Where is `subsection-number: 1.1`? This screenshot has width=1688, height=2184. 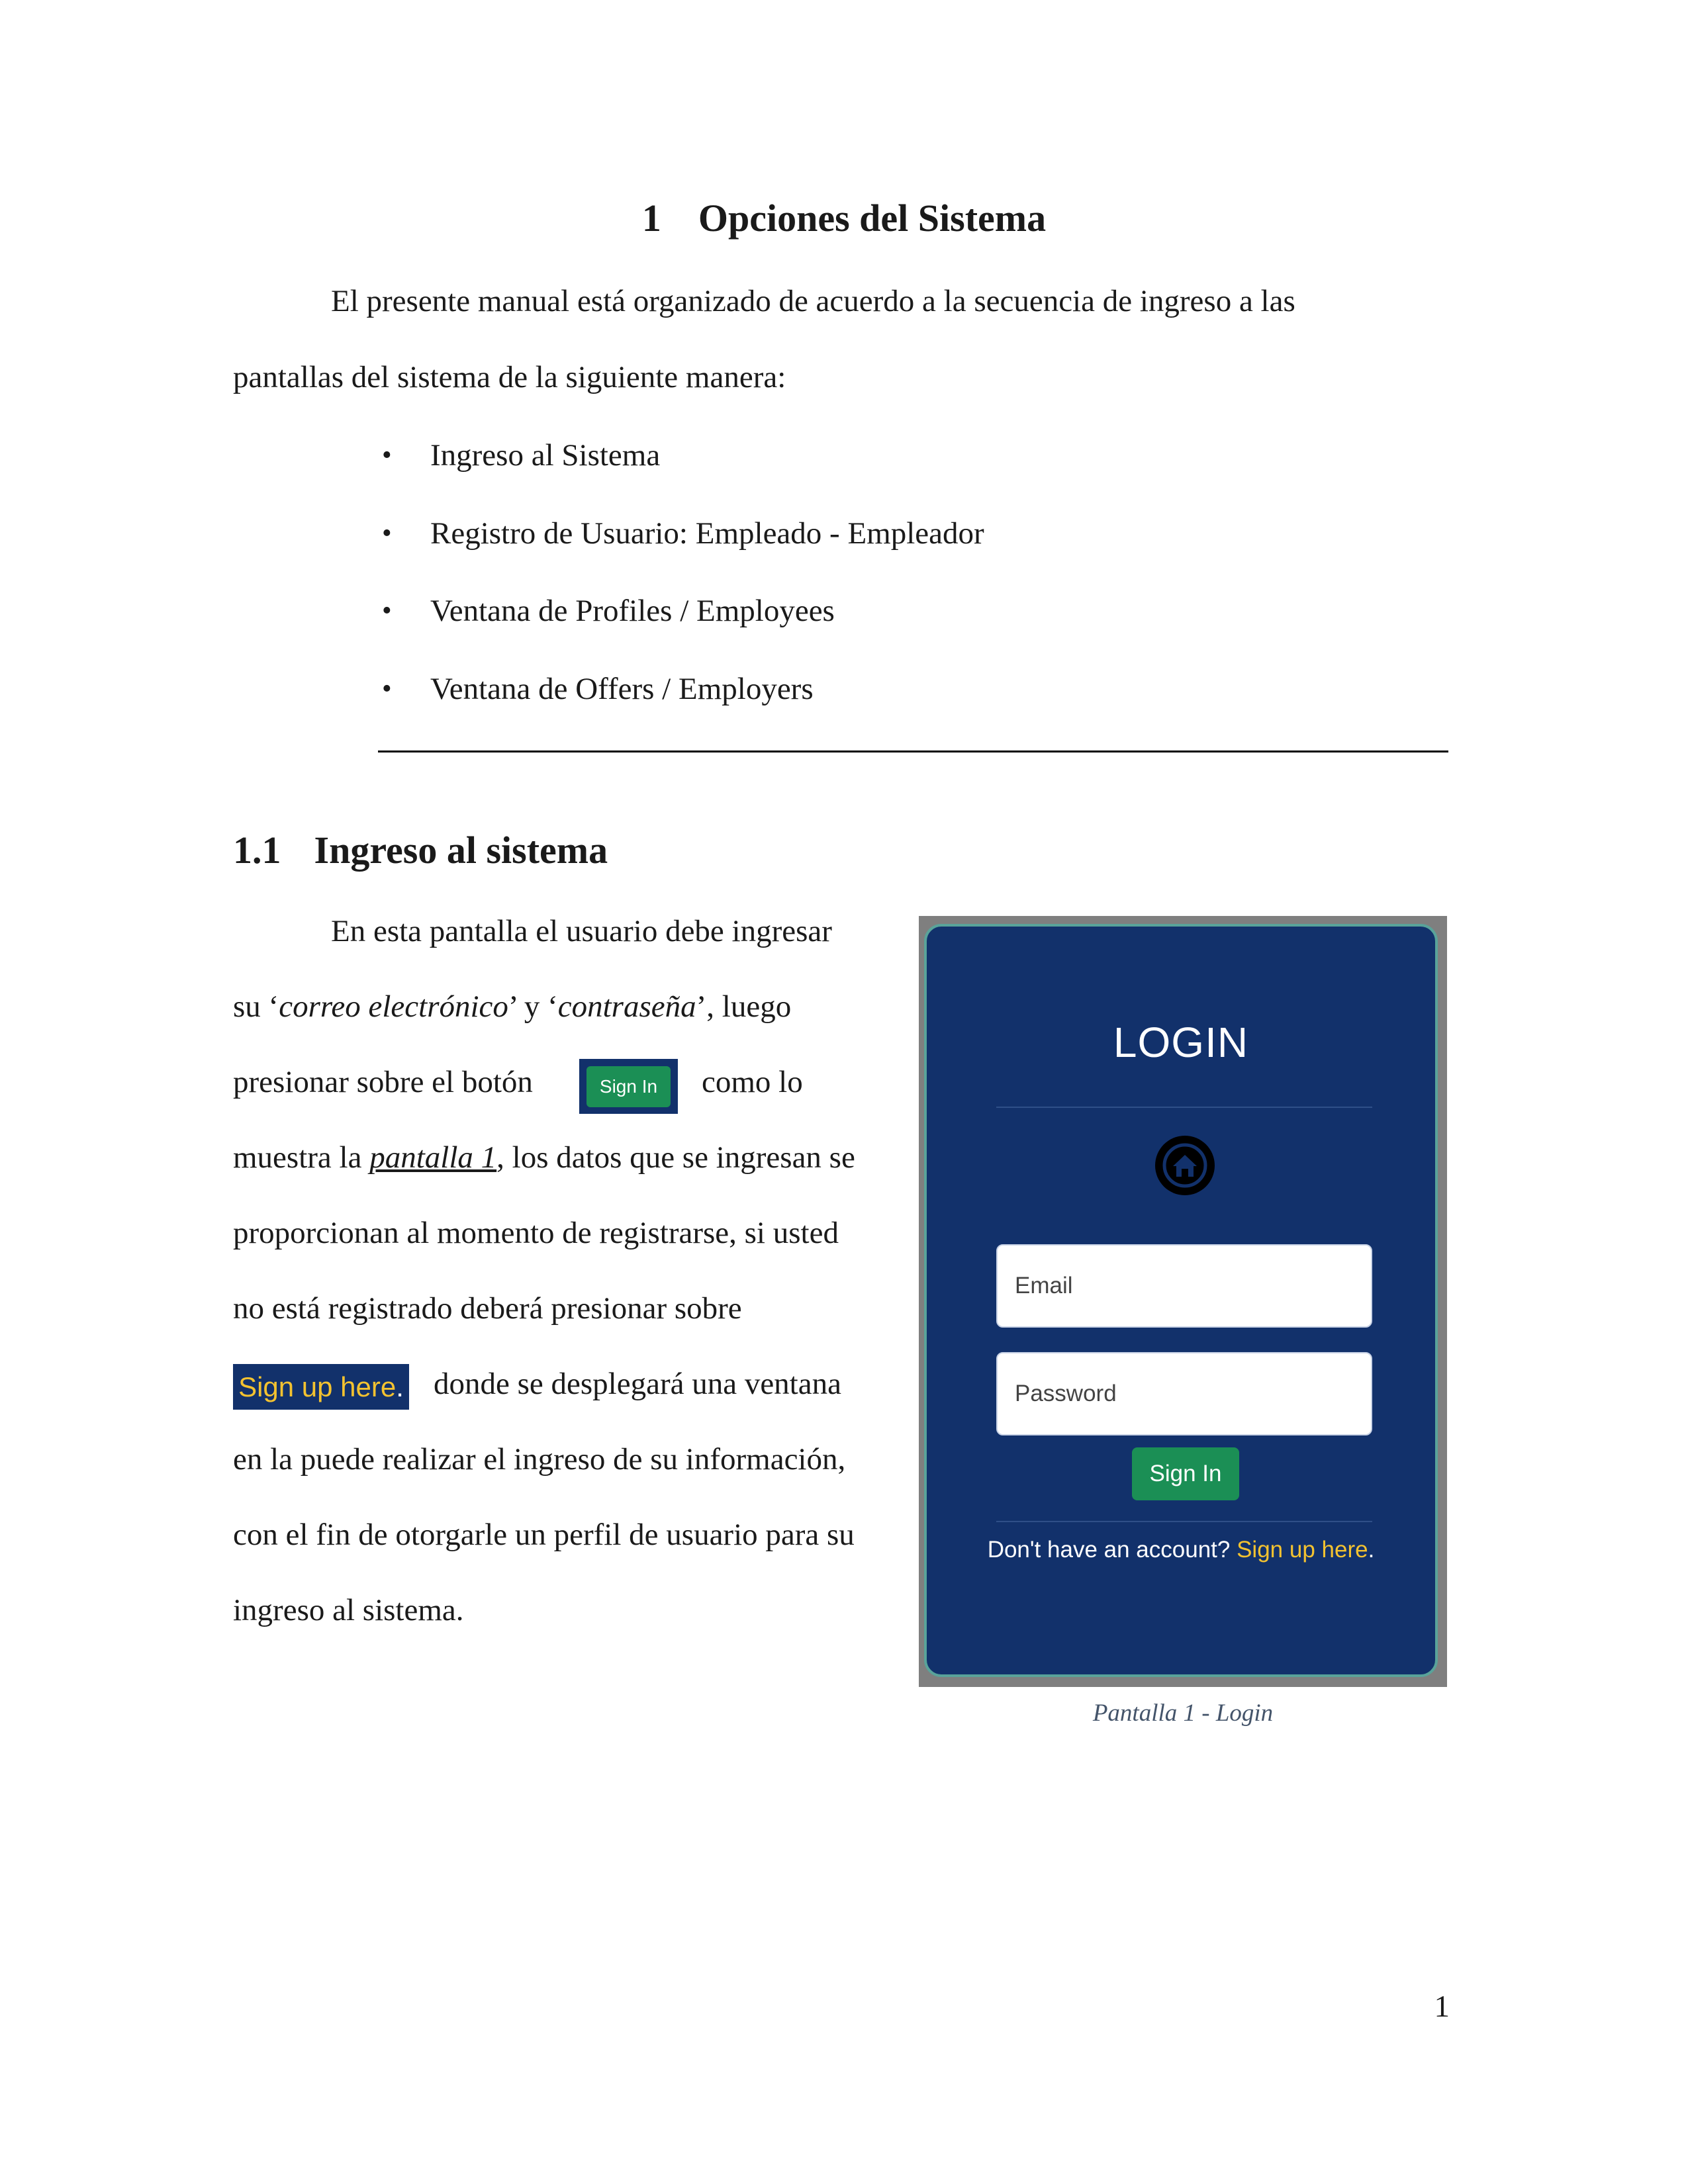 subsection-number: 1.1 is located at coordinates (257, 850).